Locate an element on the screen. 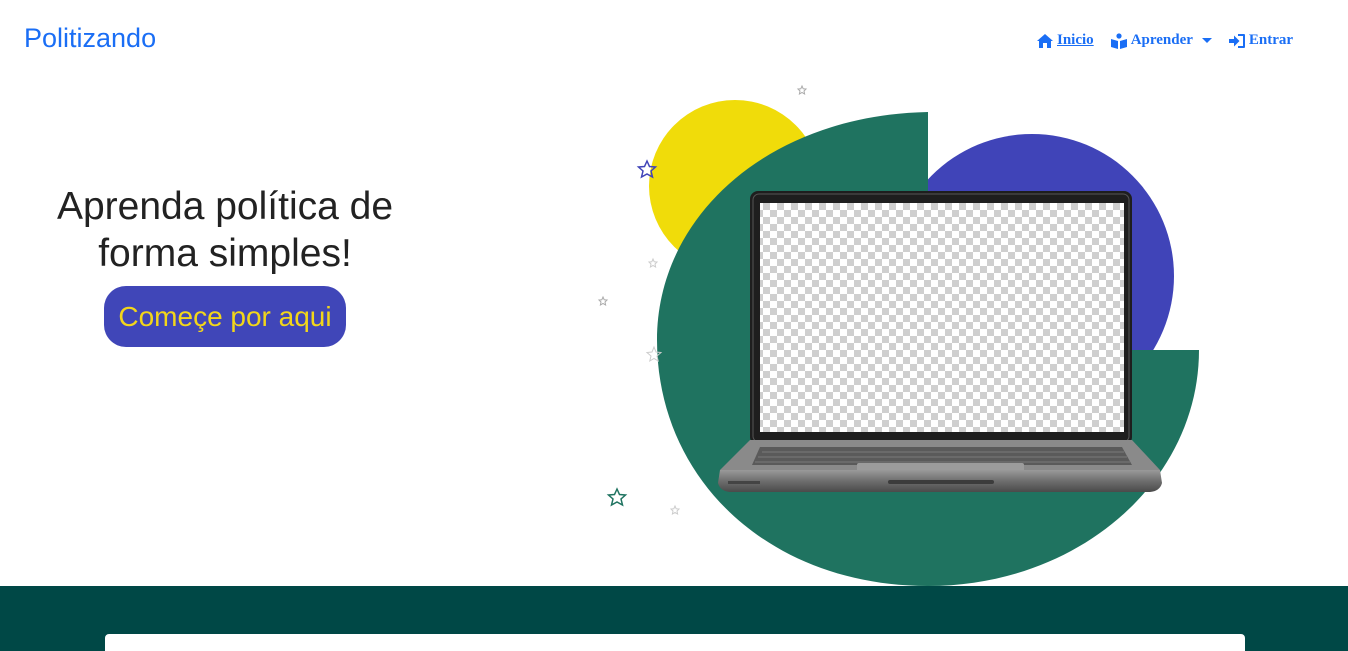 The image size is (1348, 651). yellow-circle-shape is located at coordinates (735, 186).